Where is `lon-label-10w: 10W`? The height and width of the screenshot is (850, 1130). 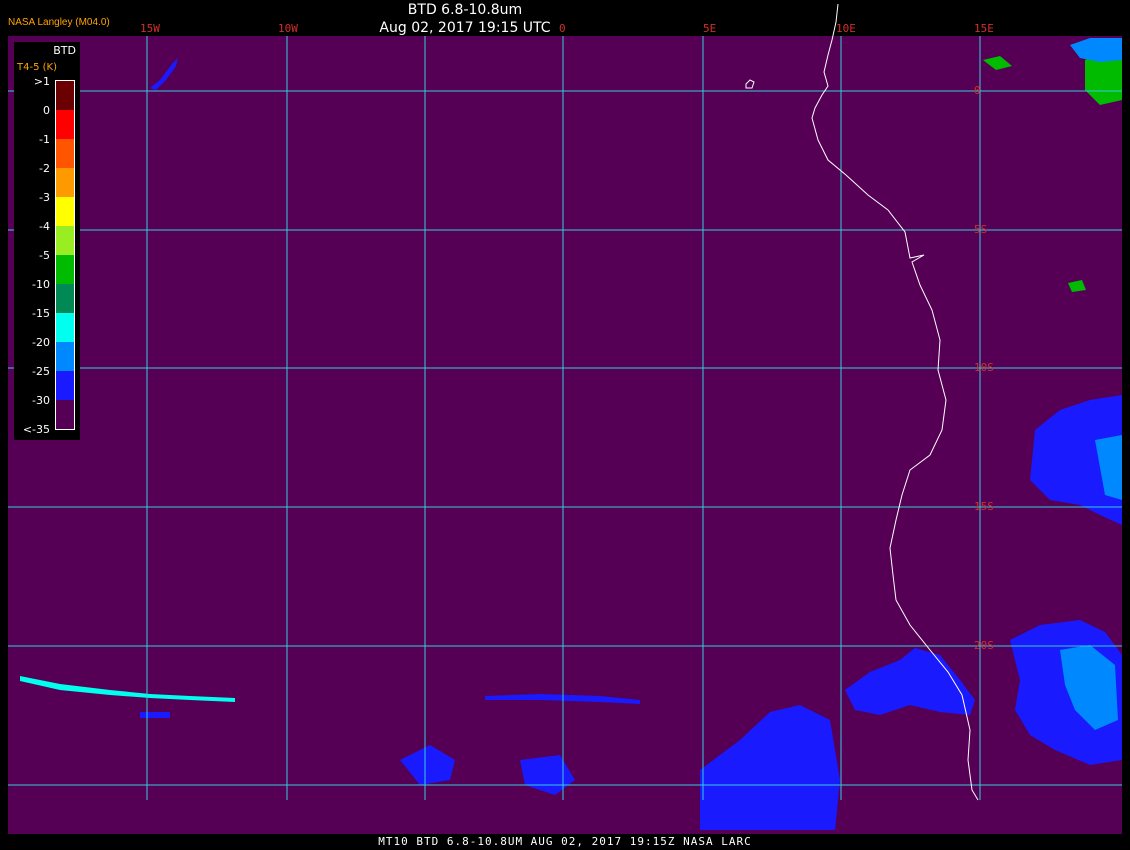
lon-label-10w: 10W is located at coordinates (288, 28).